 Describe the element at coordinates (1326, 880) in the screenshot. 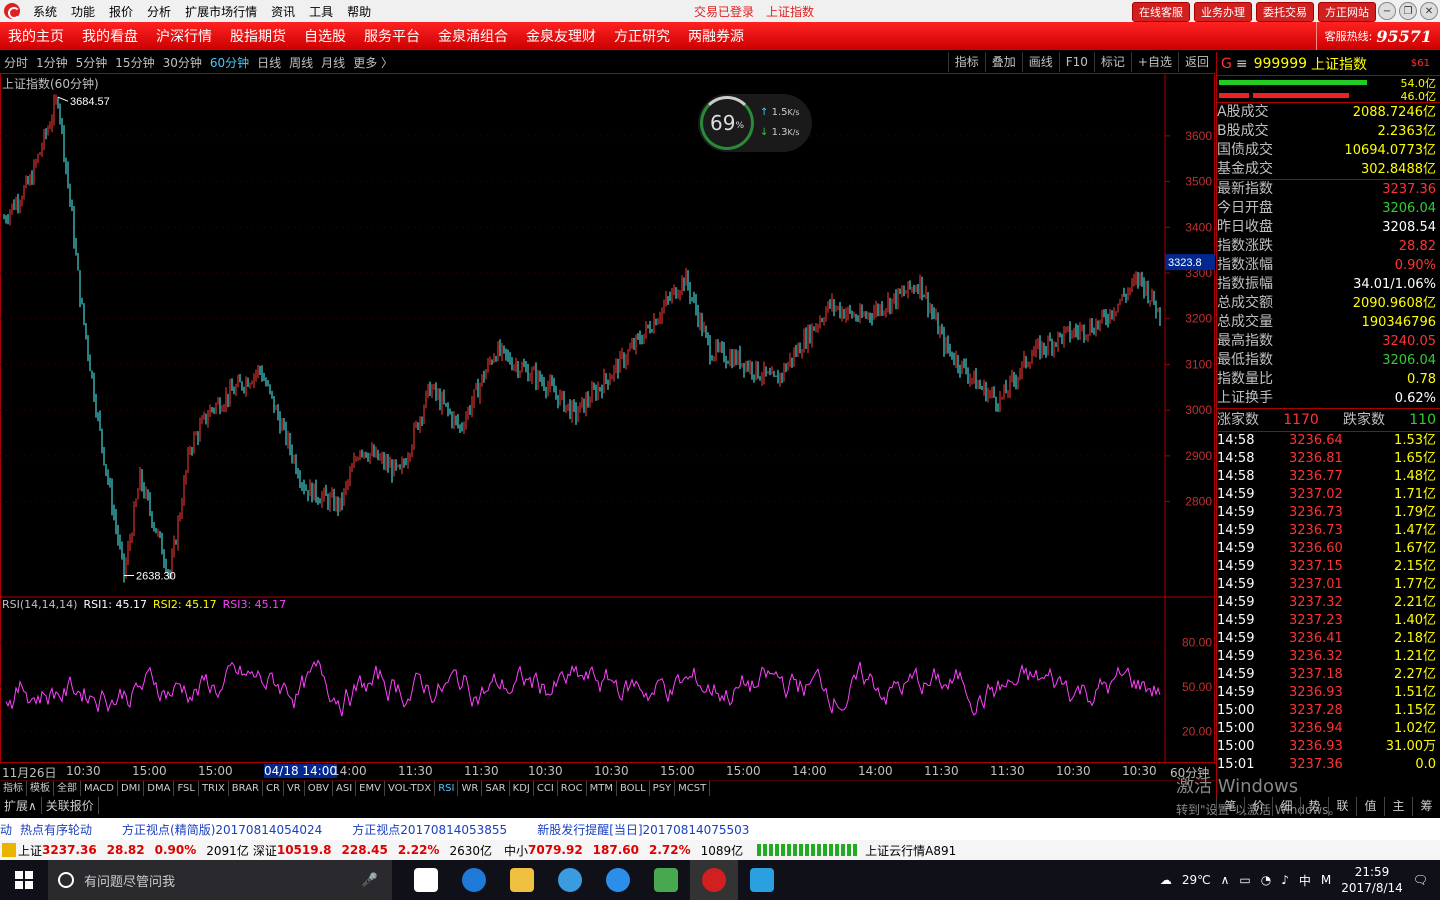

I see `m-icon: M` at that location.